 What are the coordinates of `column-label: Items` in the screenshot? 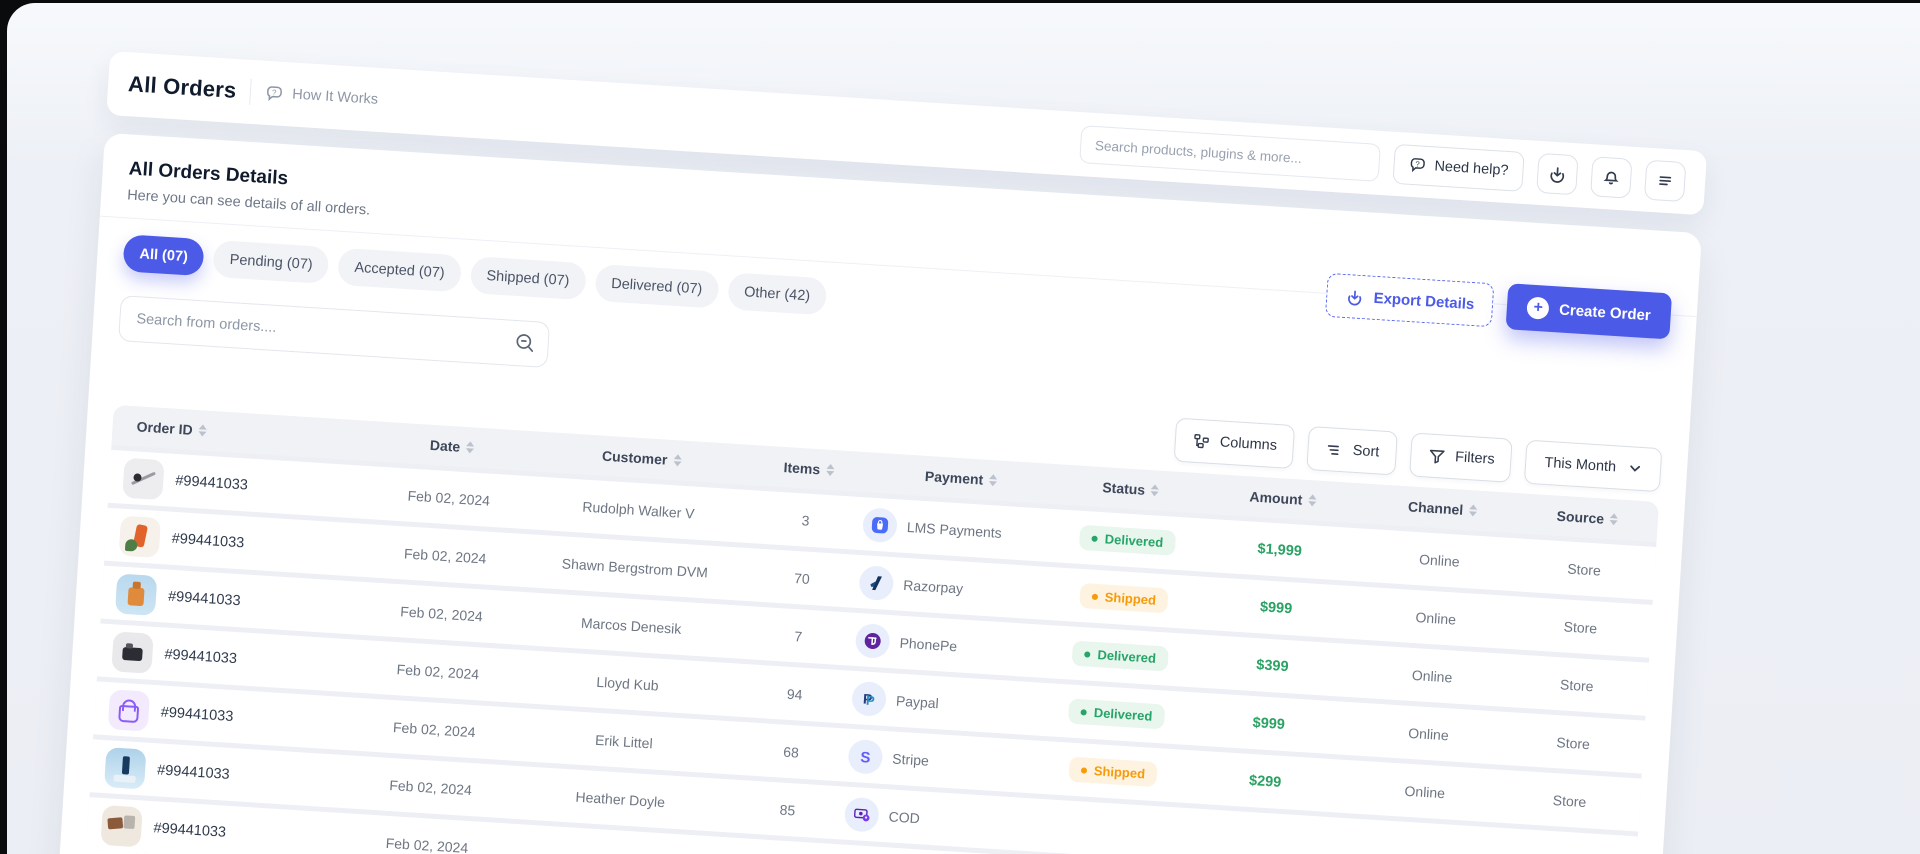 It's located at (802, 468).